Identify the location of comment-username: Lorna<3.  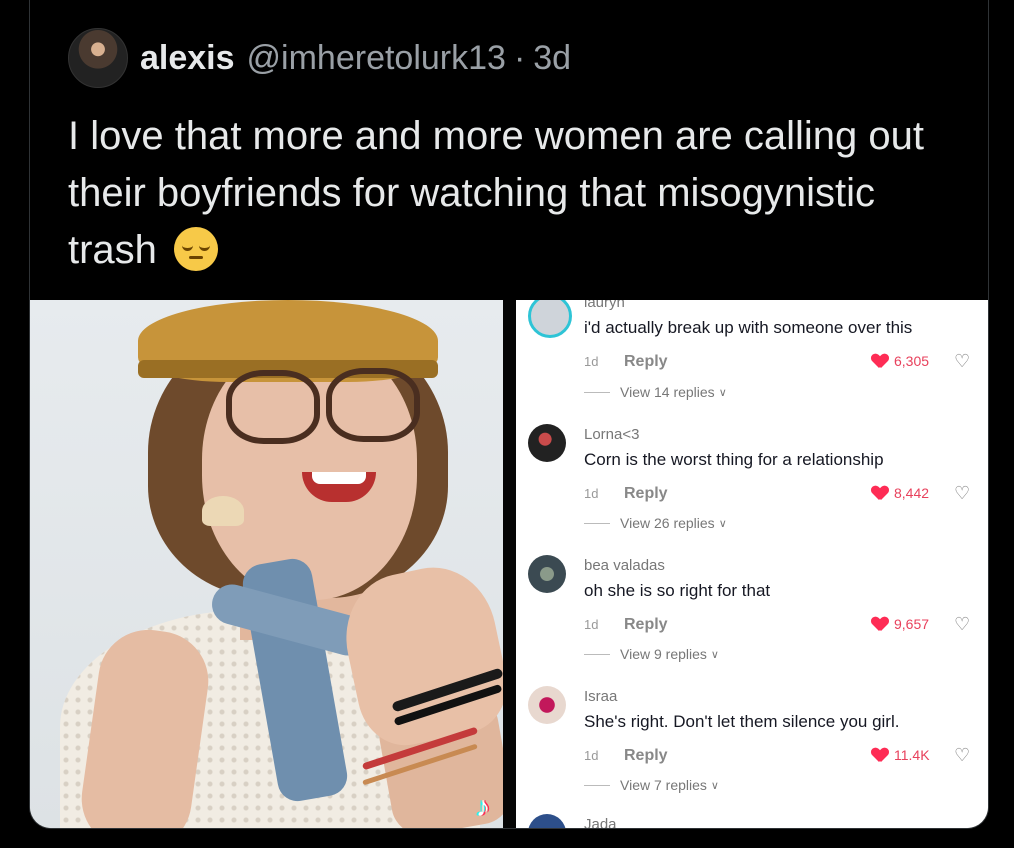
(611, 434).